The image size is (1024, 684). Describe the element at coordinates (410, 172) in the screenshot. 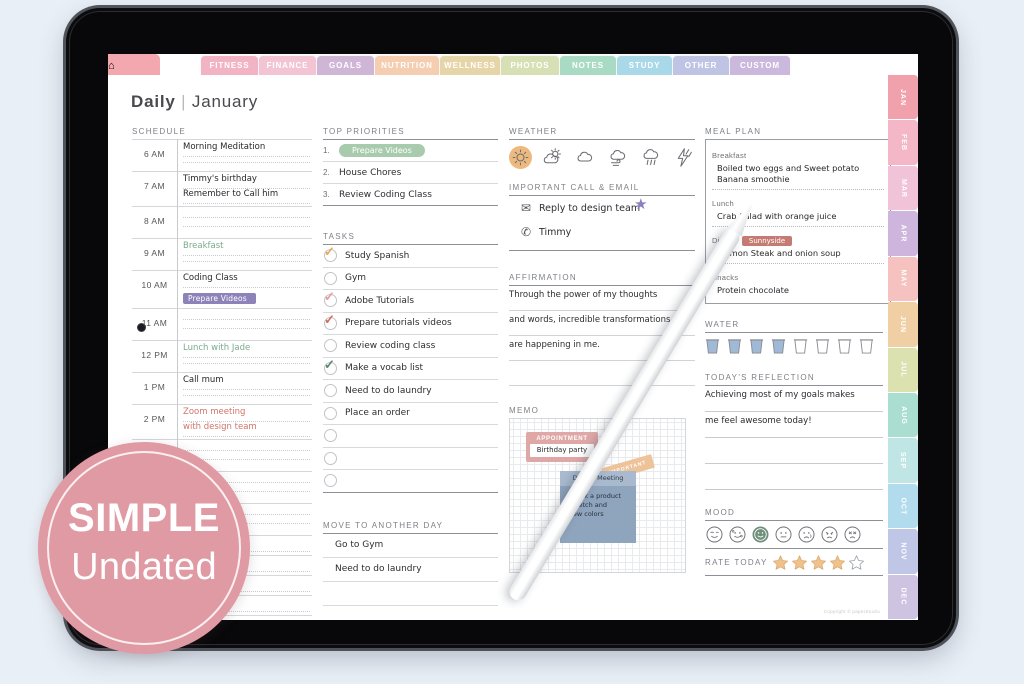

I see `priority-row: 2. House Chores` at that location.